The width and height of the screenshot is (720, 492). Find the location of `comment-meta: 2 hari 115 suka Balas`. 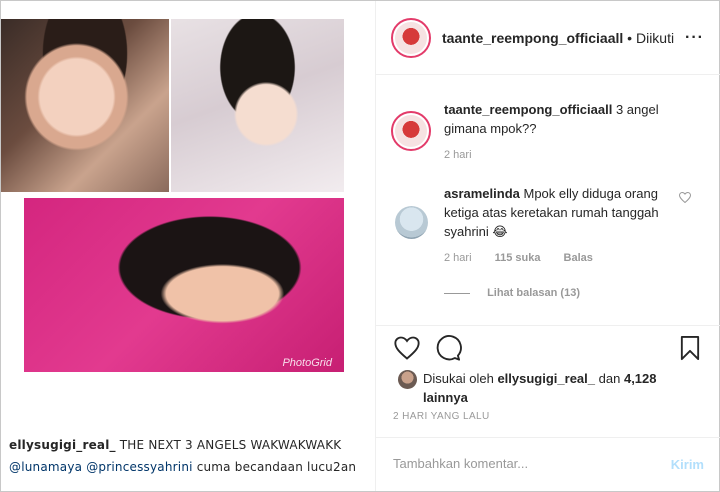

comment-meta: 2 hari 115 suka Balas is located at coordinates (528, 258).